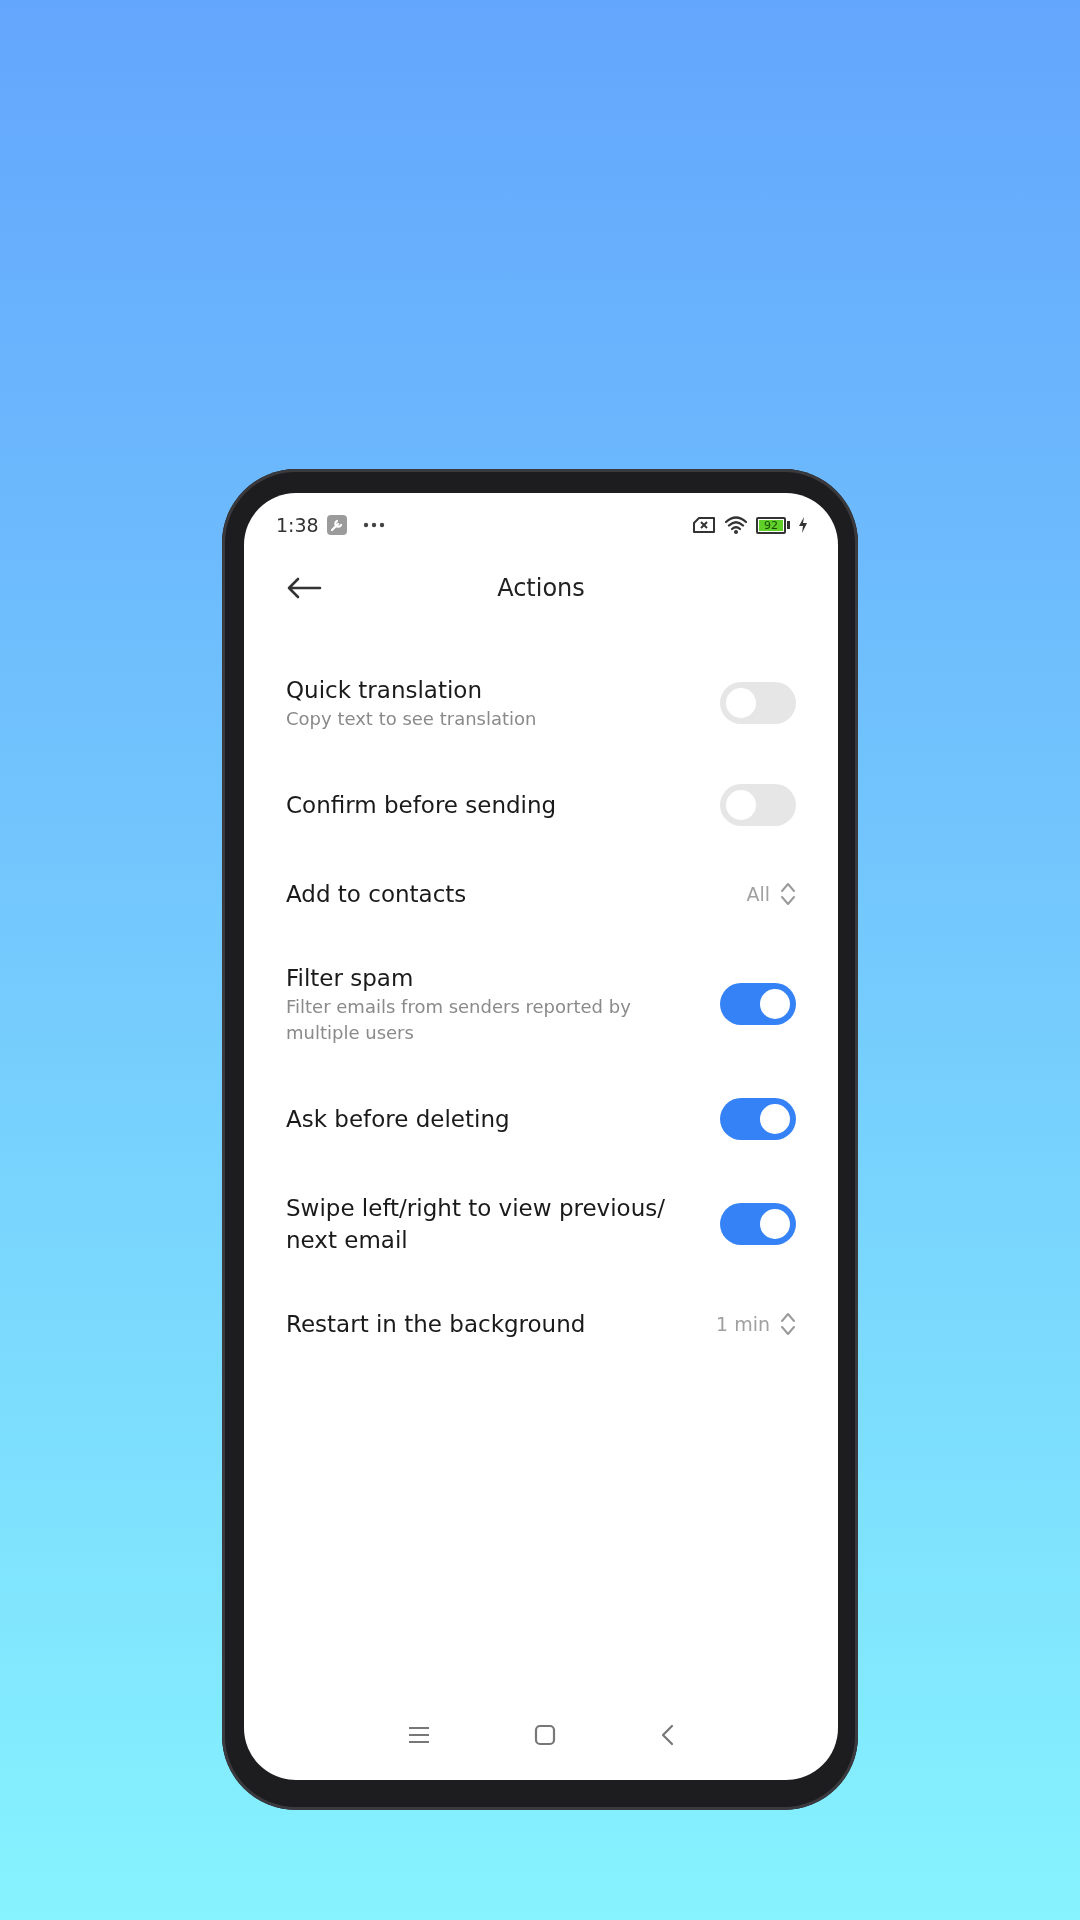 The height and width of the screenshot is (1920, 1080). What do you see at coordinates (758, 894) in the screenshot?
I see `select-value: All` at bounding box center [758, 894].